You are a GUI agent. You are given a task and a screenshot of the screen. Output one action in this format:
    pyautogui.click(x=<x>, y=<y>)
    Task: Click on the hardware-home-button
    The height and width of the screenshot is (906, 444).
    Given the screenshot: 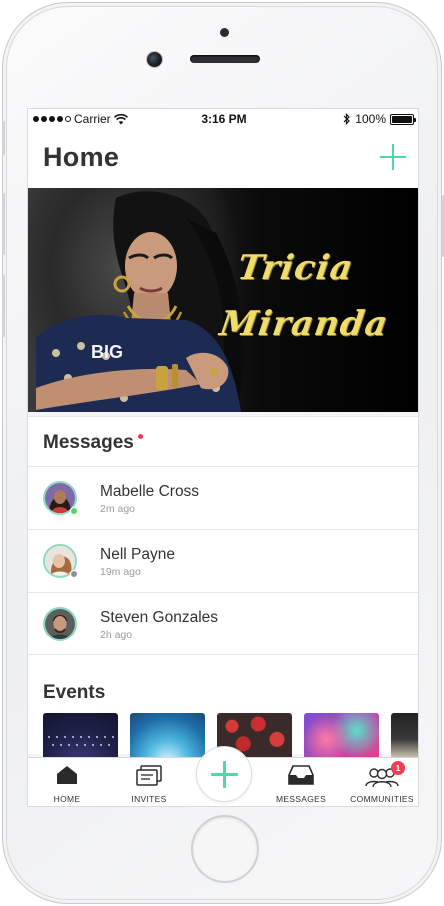 What is the action you would take?
    pyautogui.click(x=225, y=849)
    